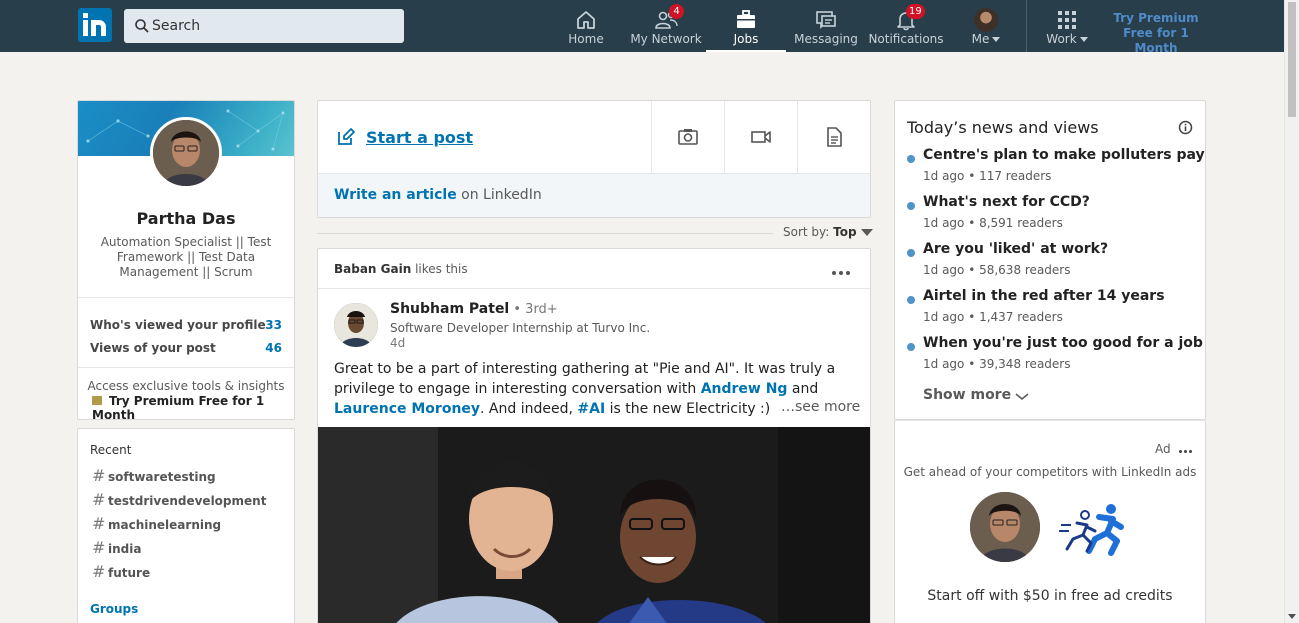  What do you see at coordinates (688, 409) in the screenshot?
I see `post-text-segment: is the new Electricity :)` at bounding box center [688, 409].